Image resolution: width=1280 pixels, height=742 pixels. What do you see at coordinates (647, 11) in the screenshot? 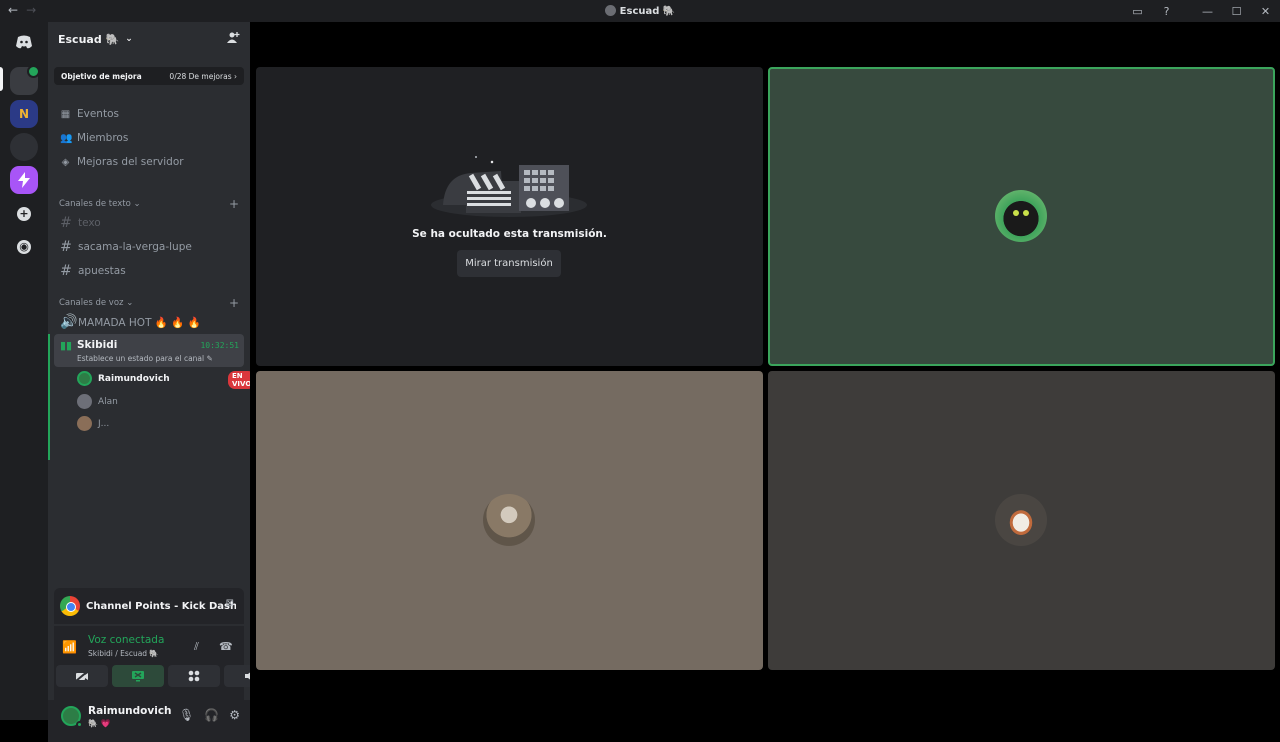
I see `window-title-text: Escuad 🐘` at bounding box center [647, 11].